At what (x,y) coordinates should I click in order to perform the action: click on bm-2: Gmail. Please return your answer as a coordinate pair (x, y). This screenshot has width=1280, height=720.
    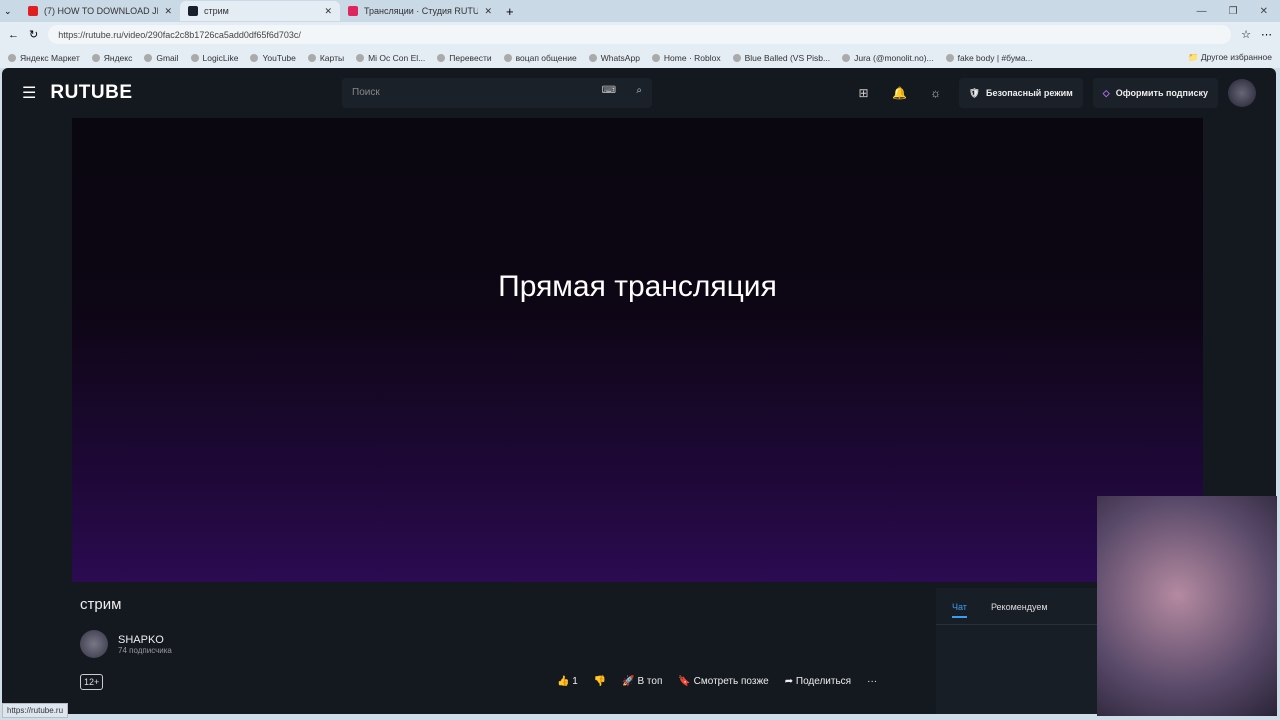
    Looking at the image, I should click on (161, 58).